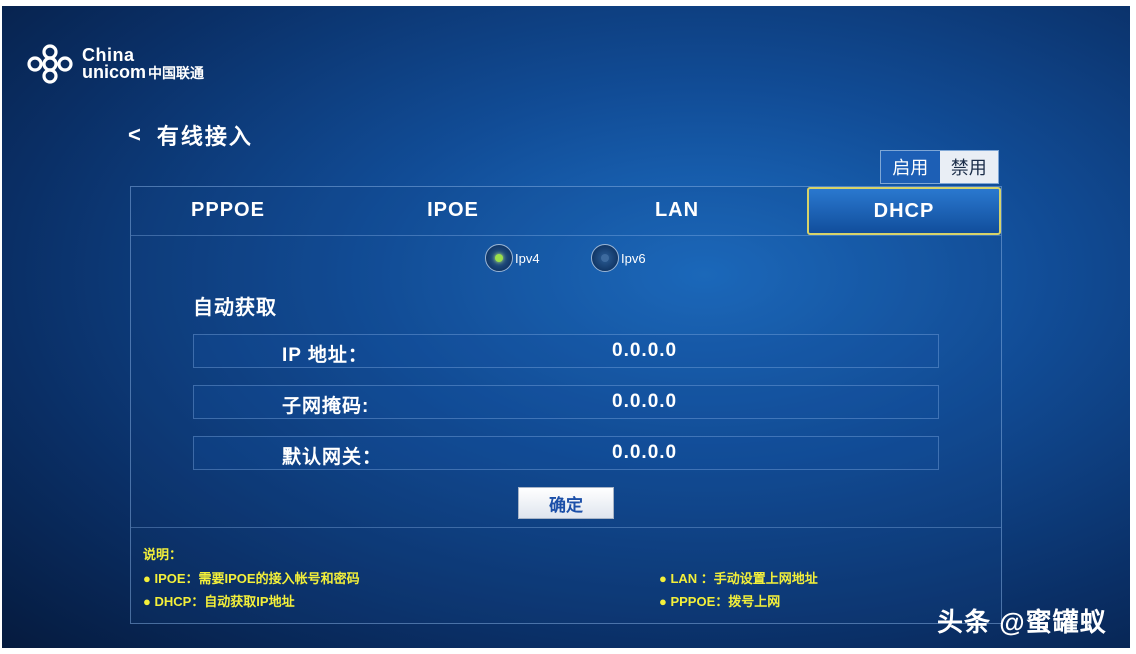 This screenshot has height=654, width=1136. Describe the element at coordinates (163, 554) in the screenshot. I see `notes-title: 说明：` at that location.